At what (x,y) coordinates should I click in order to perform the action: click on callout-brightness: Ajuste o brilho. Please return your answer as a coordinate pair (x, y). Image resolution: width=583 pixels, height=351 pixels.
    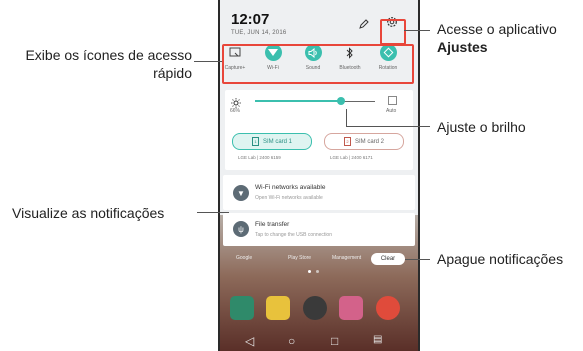
    Looking at the image, I should click on (481, 127).